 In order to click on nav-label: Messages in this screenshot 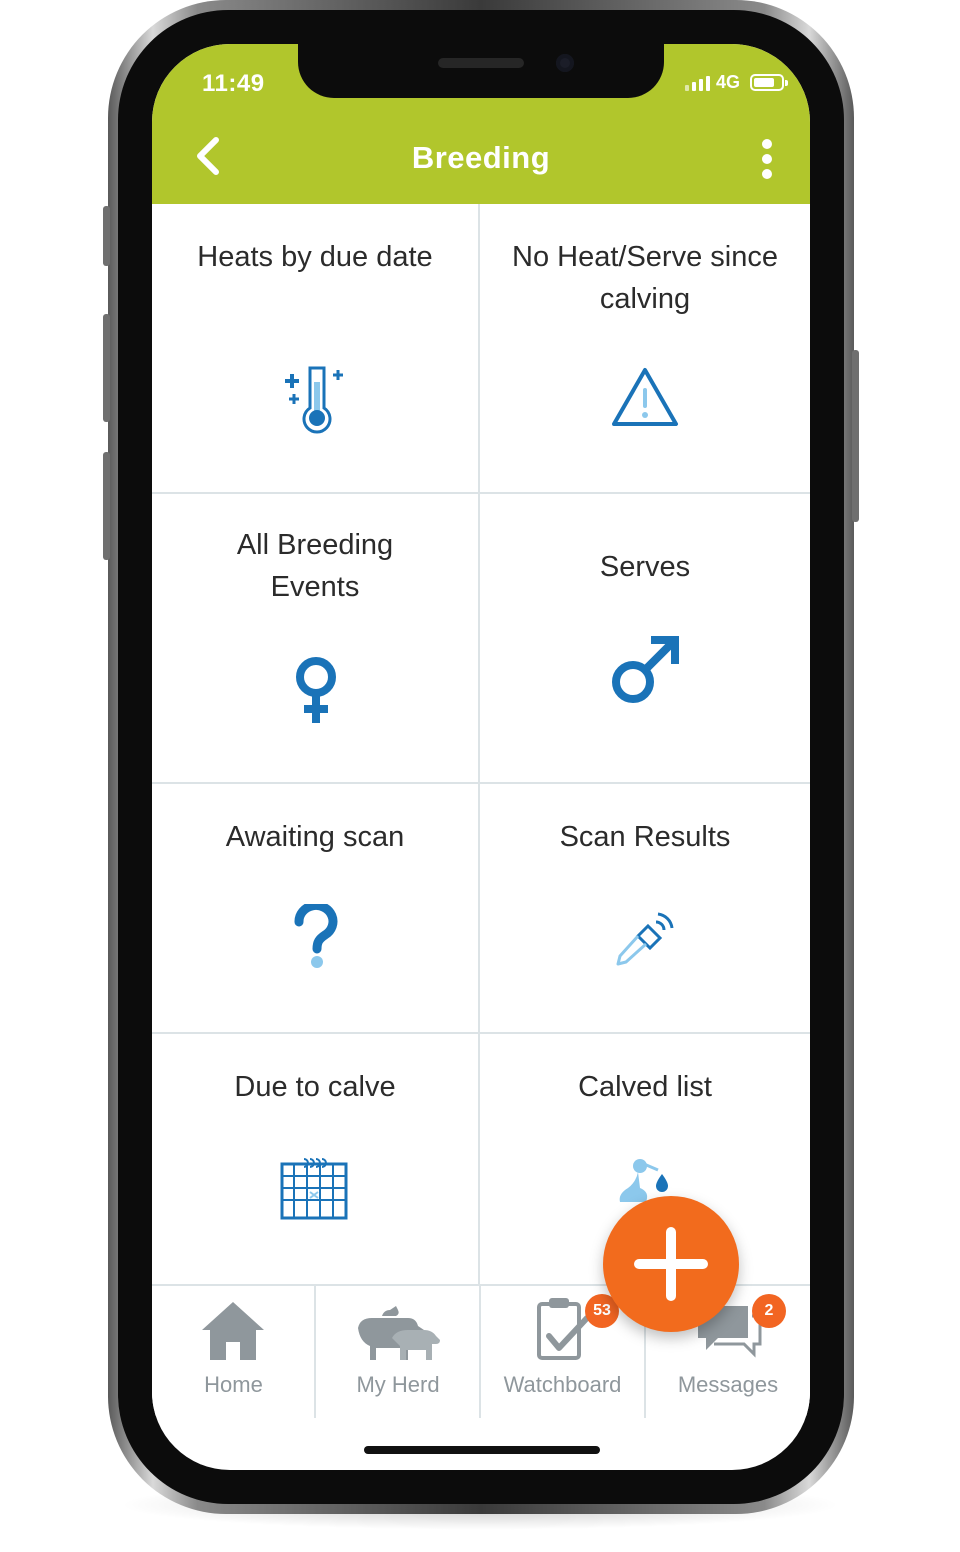, I will do `click(728, 1384)`.